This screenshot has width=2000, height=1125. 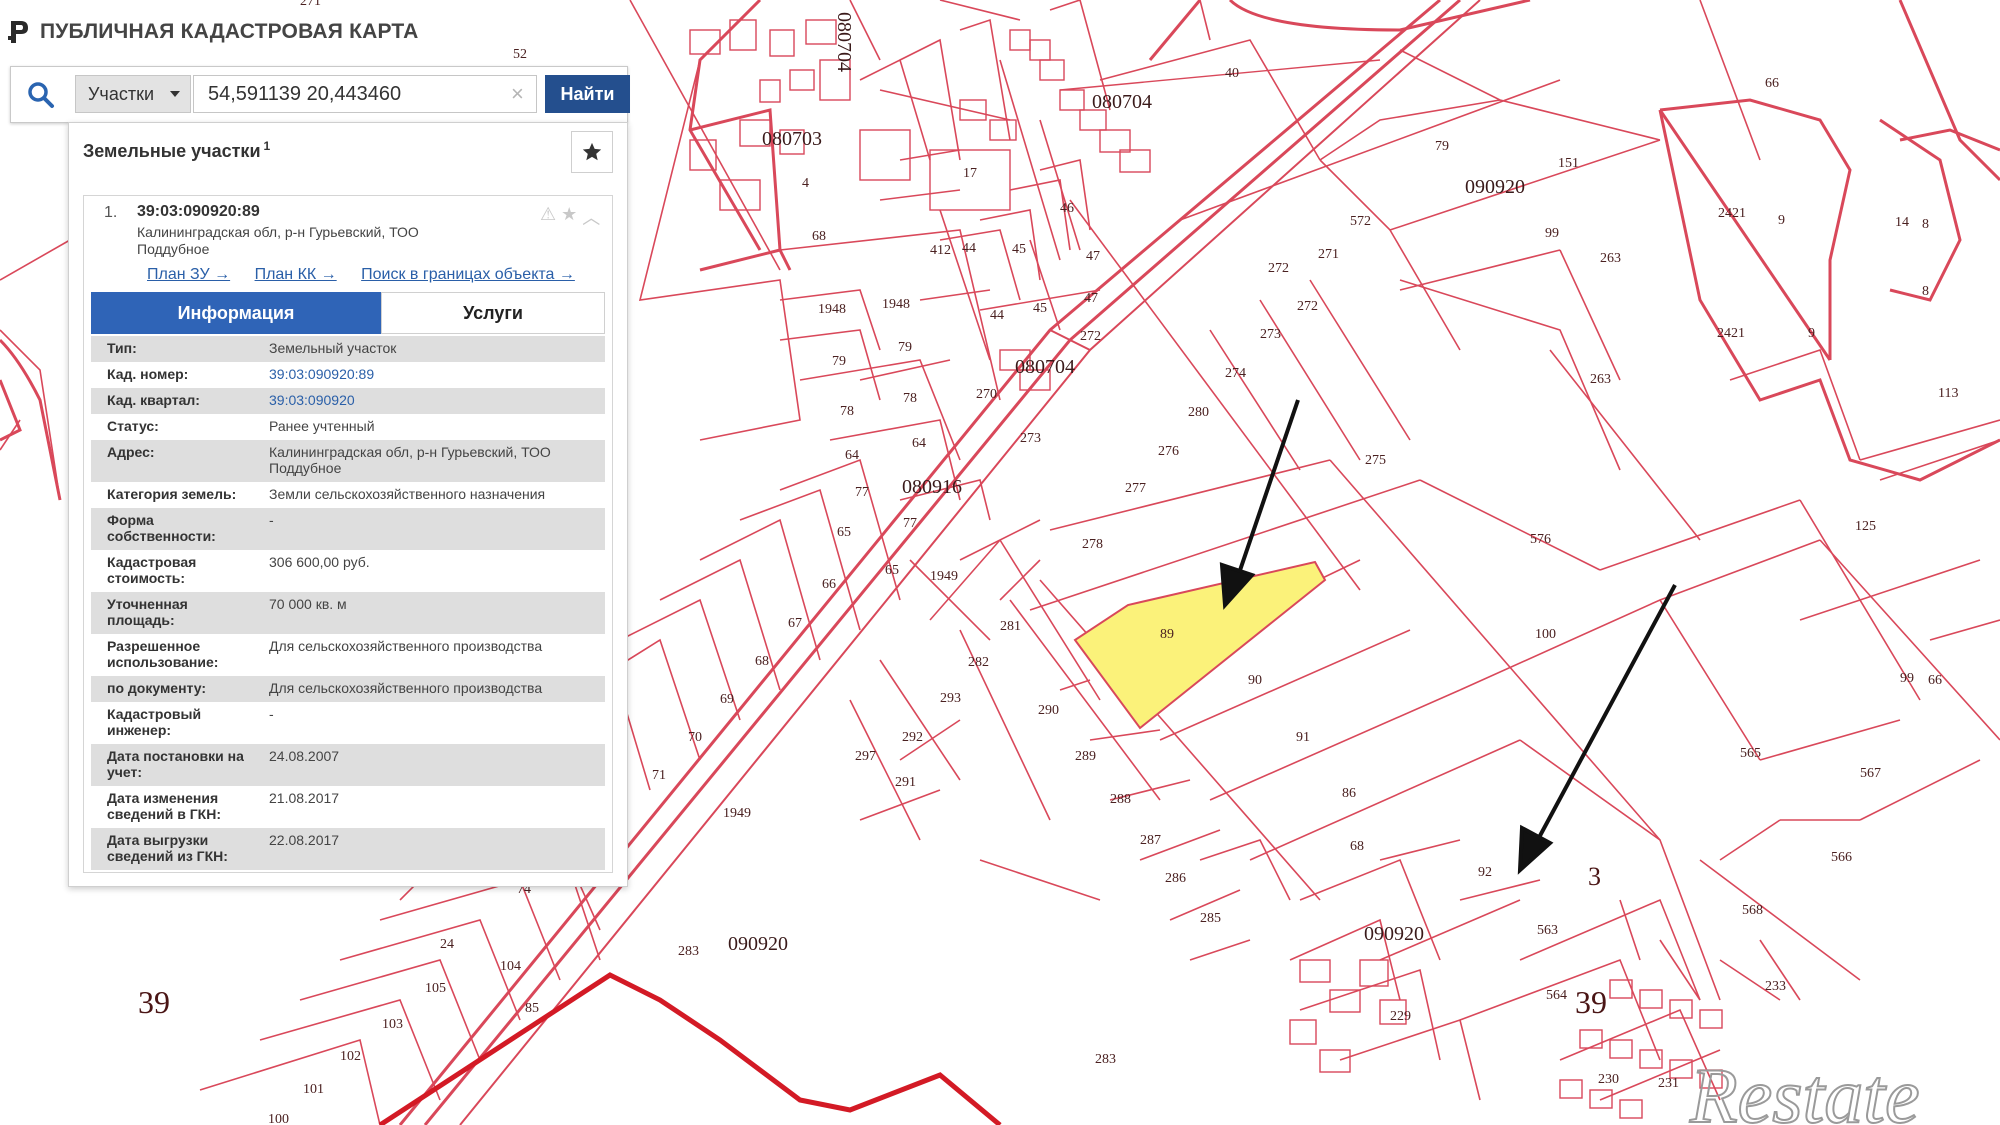 I want to click on search-type-select: Участки, so click(x=133, y=94).